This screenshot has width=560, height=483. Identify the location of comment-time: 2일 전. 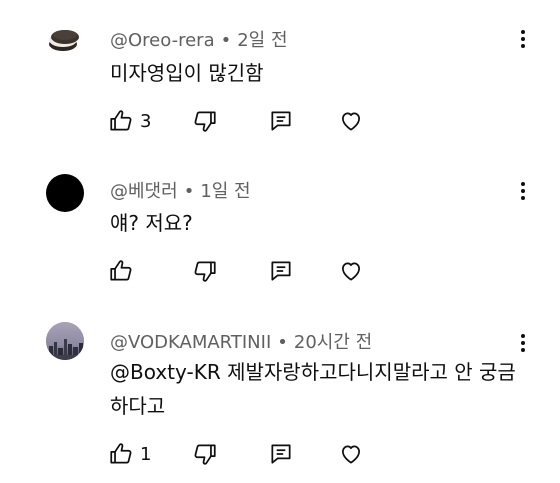
(262, 40).